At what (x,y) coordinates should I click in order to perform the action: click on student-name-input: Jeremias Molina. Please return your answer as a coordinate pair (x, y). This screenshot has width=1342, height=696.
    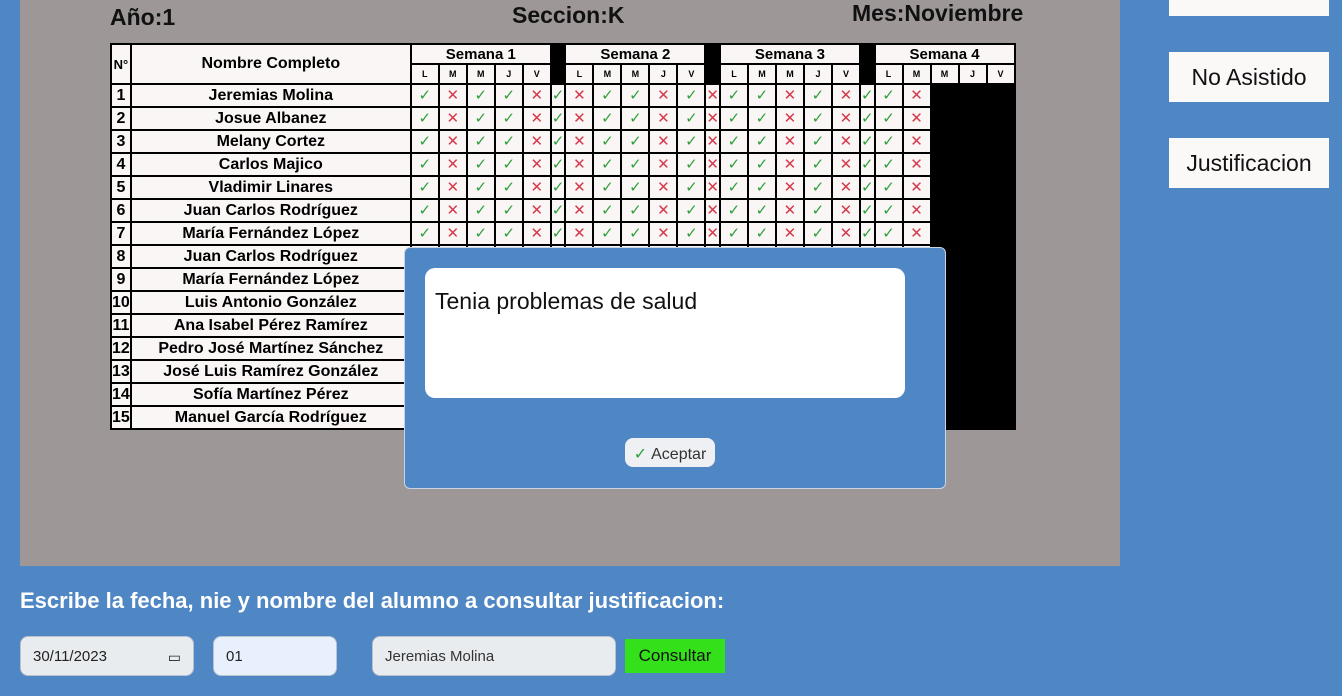
    Looking at the image, I should click on (494, 656).